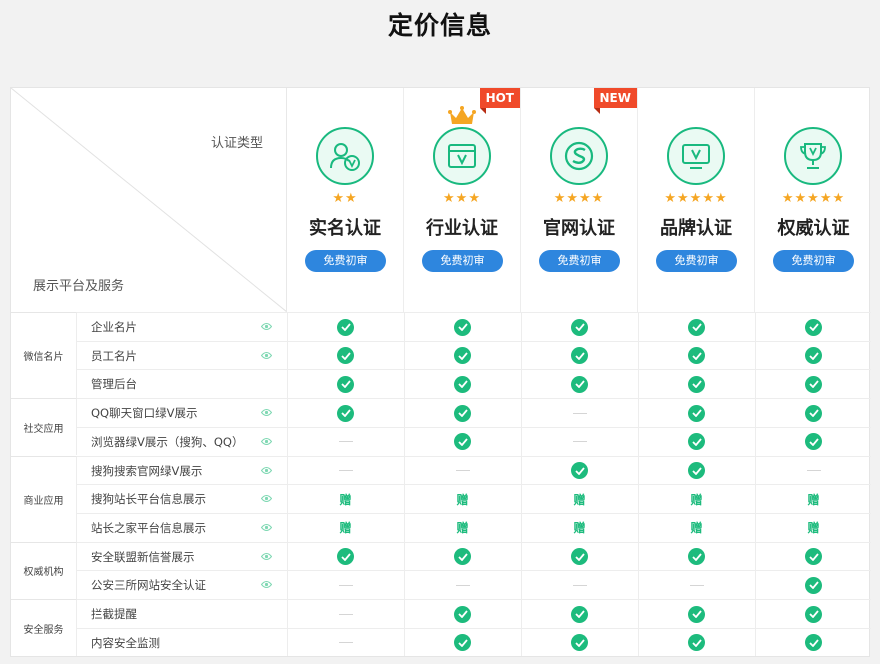 Image resolution: width=880 pixels, height=664 pixels. What do you see at coordinates (696, 200) in the screenshot?
I see `plan-column-4: ★★★★★ 品牌认证 免费初审` at bounding box center [696, 200].